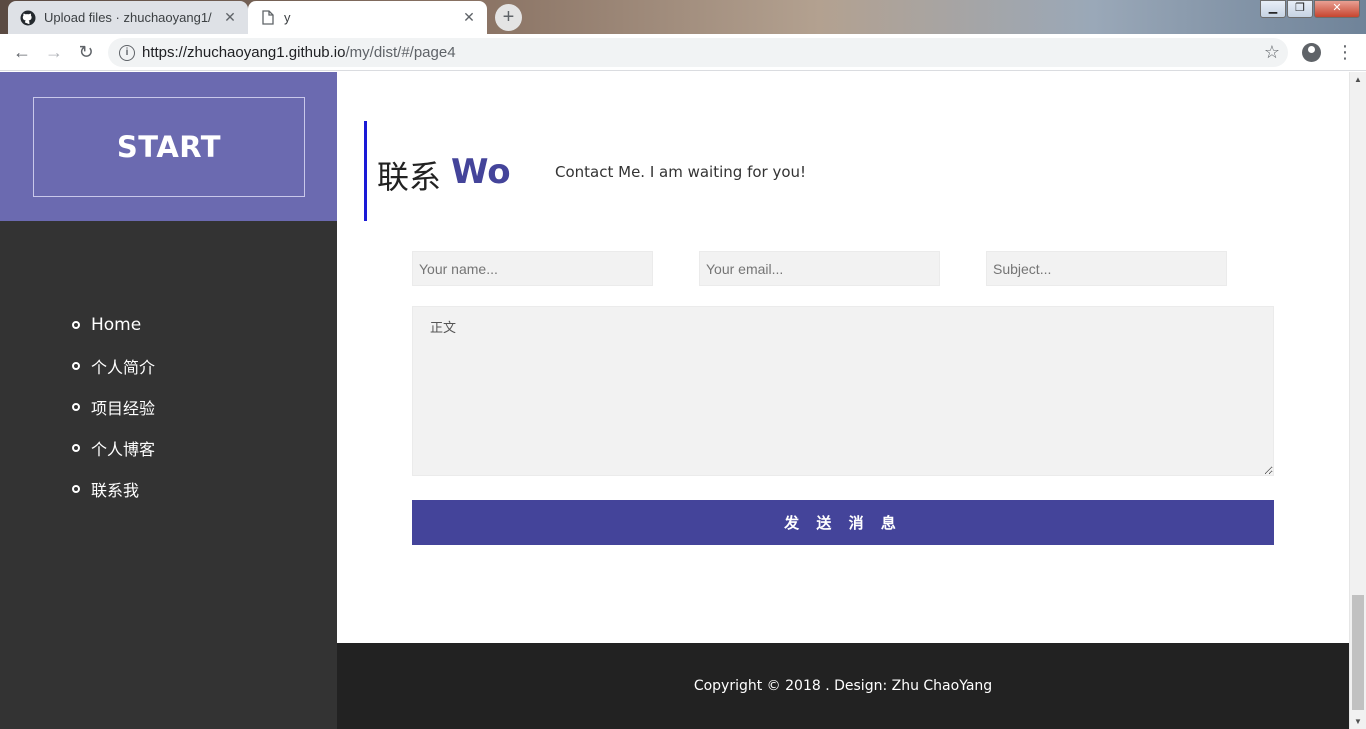  I want to click on tab-title: Upload files · zhuchaoyang1/z, so click(128, 17).